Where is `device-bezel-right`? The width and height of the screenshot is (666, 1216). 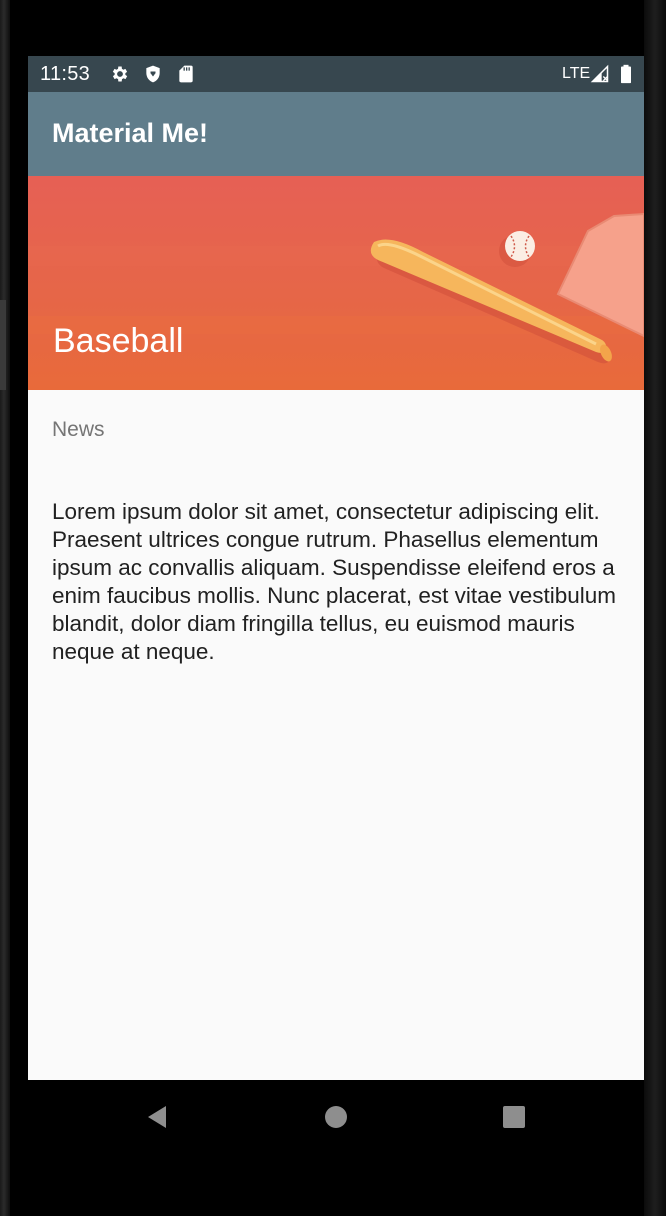 device-bezel-right is located at coordinates (655, 608).